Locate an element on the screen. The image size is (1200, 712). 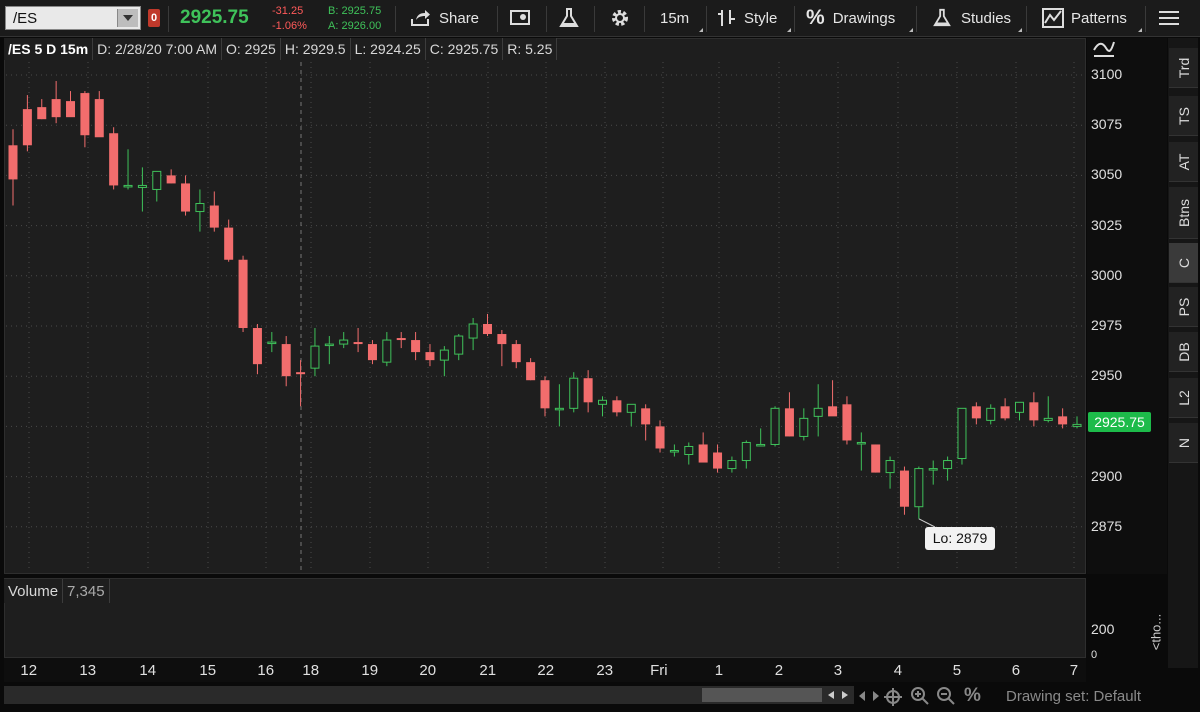
sidebar-tab-db: DB is located at coordinates (1183, 352).